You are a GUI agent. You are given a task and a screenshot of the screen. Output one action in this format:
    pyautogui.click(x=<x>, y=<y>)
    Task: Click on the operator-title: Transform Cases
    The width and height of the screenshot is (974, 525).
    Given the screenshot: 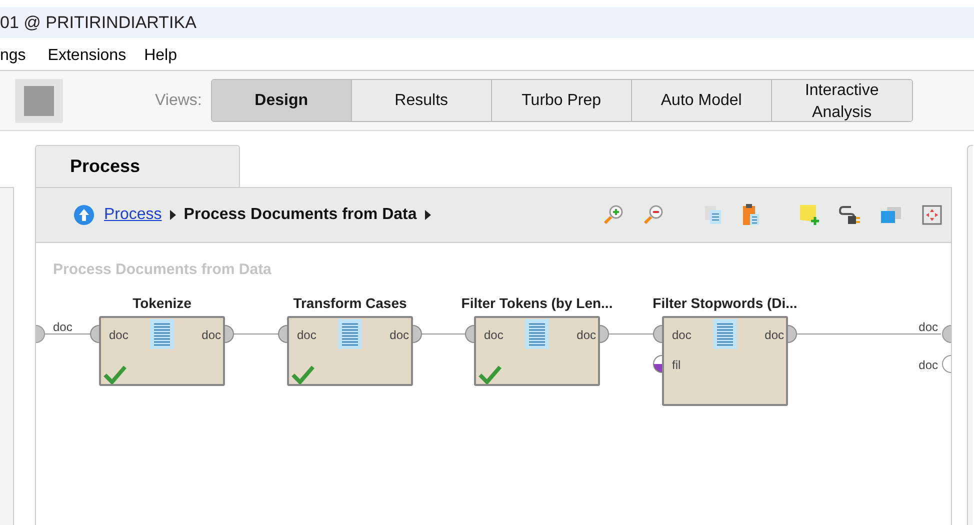 What is the action you would take?
    pyautogui.click(x=350, y=303)
    